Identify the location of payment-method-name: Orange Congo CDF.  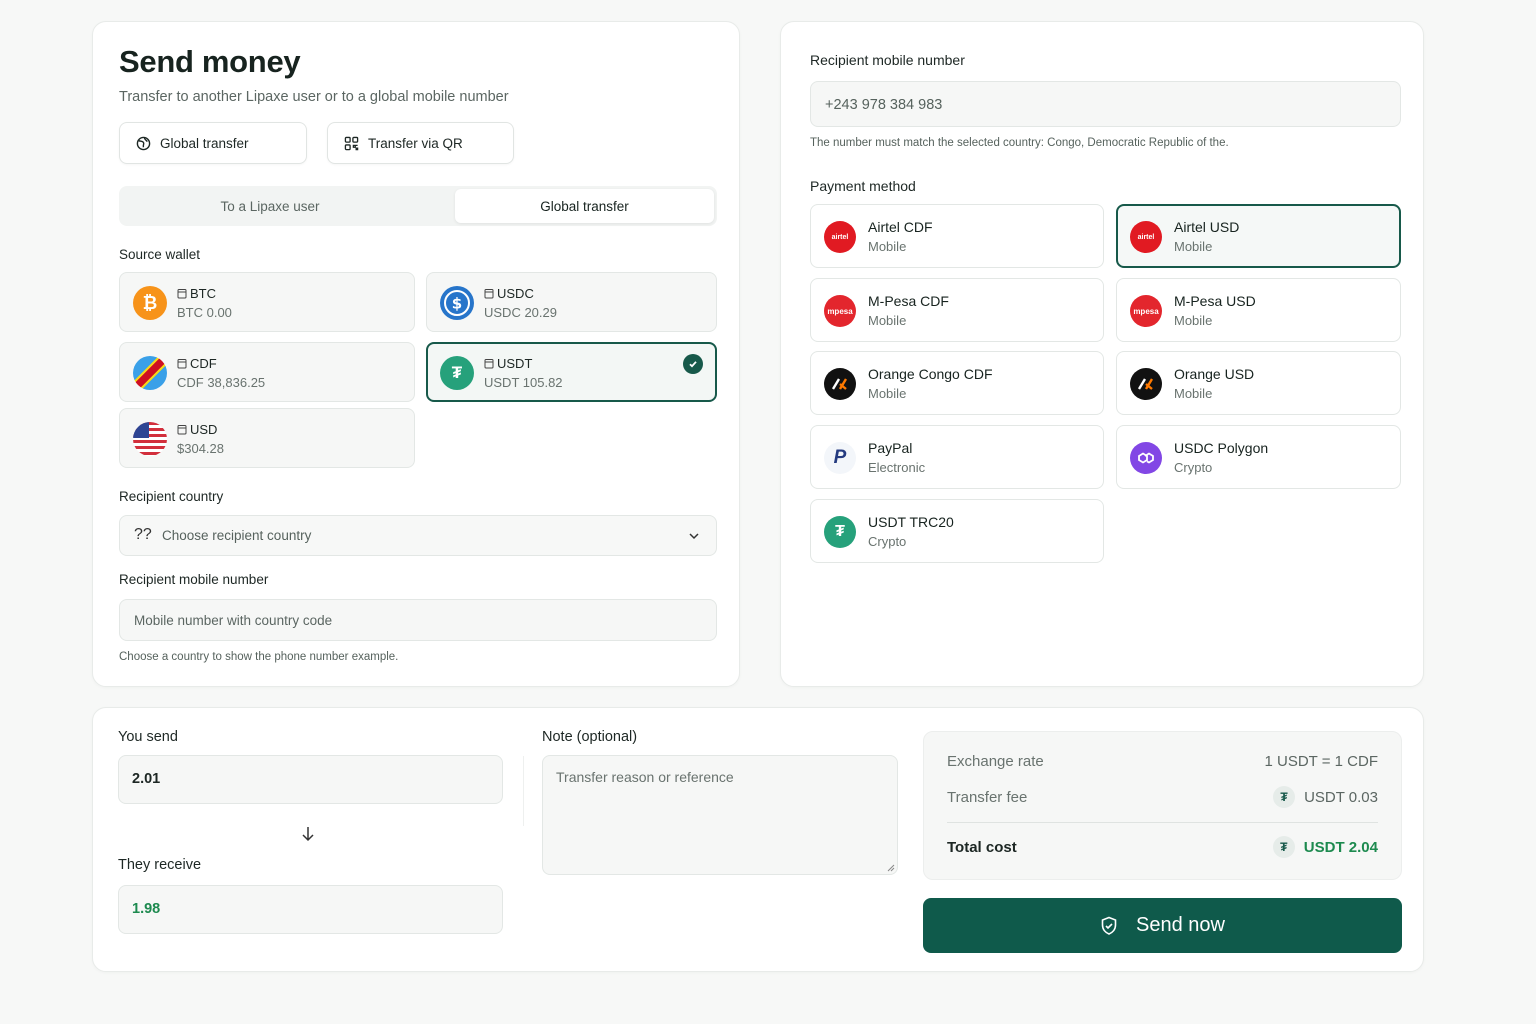
(930, 374).